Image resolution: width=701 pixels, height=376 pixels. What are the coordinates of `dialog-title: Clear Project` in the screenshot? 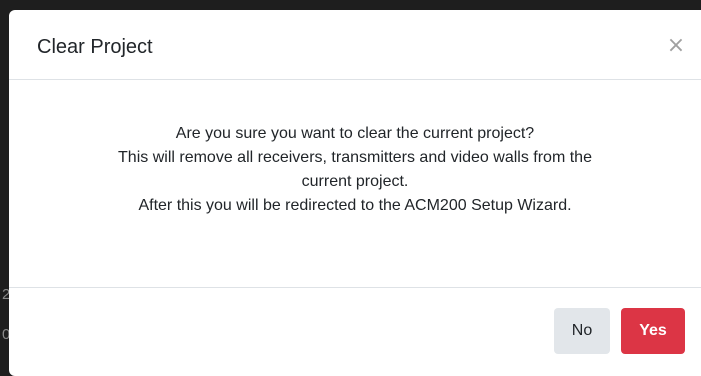 It's located at (95, 47).